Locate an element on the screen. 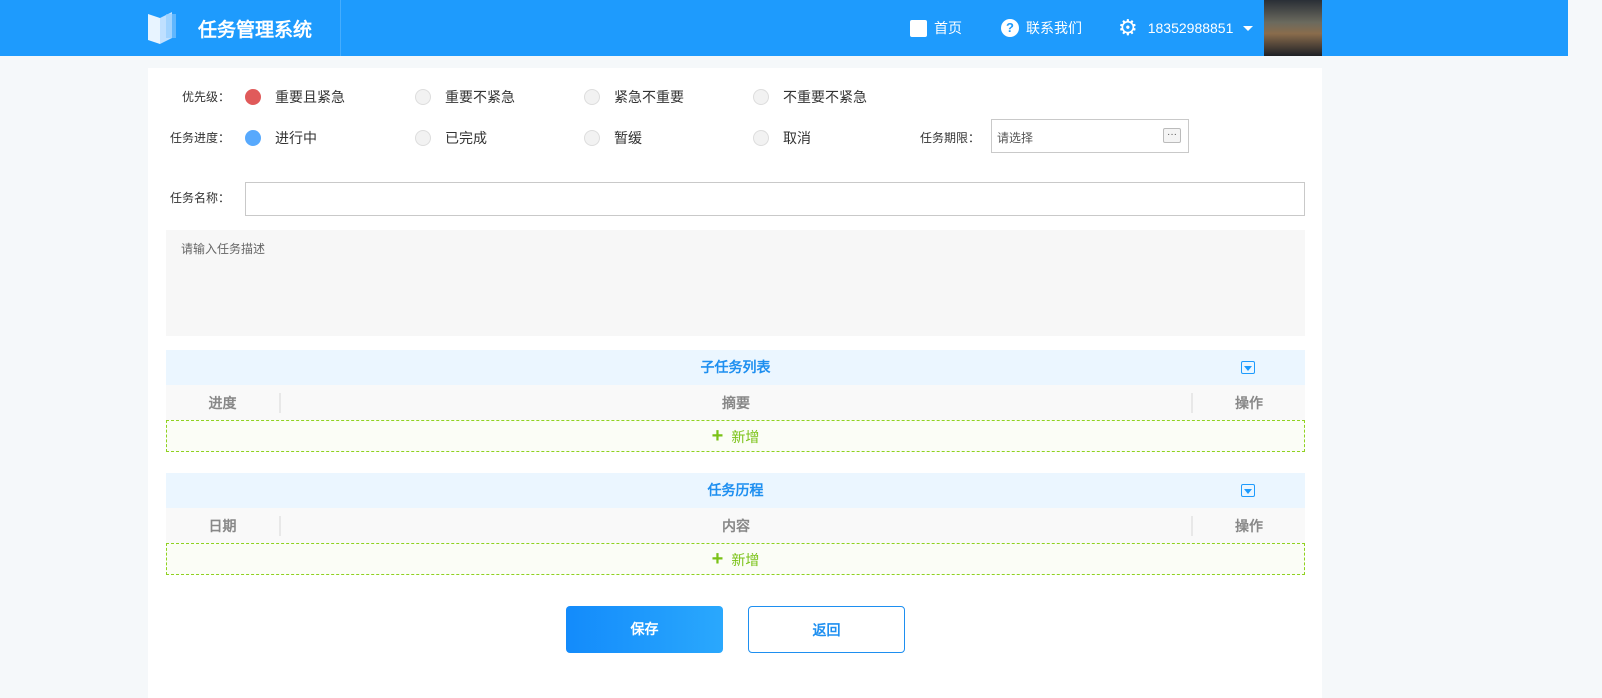  more-button: ··· is located at coordinates (1172, 135).